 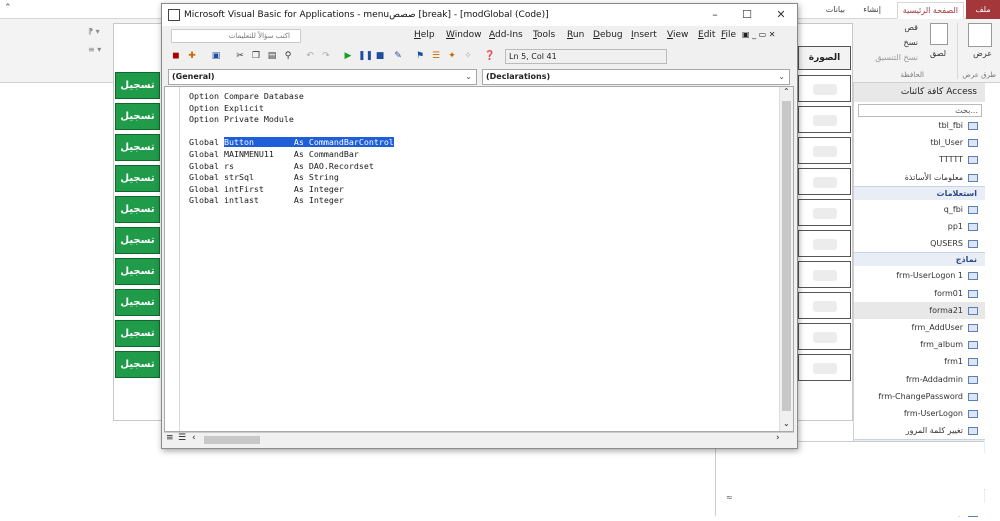 I want to click on procedure-combo: (Declarations) ⌄, so click(x=636, y=77).